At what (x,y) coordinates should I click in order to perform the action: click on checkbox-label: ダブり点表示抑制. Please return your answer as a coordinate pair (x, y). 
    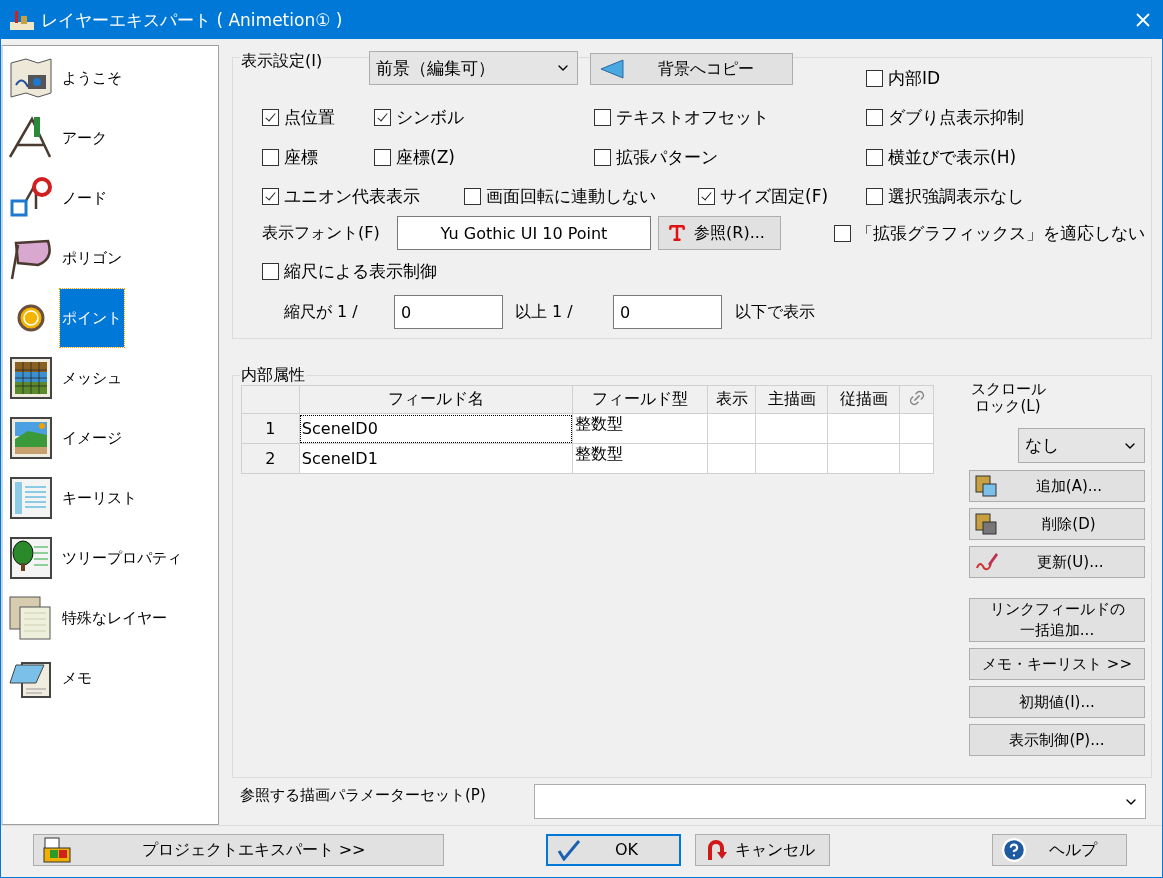
    Looking at the image, I should click on (956, 117).